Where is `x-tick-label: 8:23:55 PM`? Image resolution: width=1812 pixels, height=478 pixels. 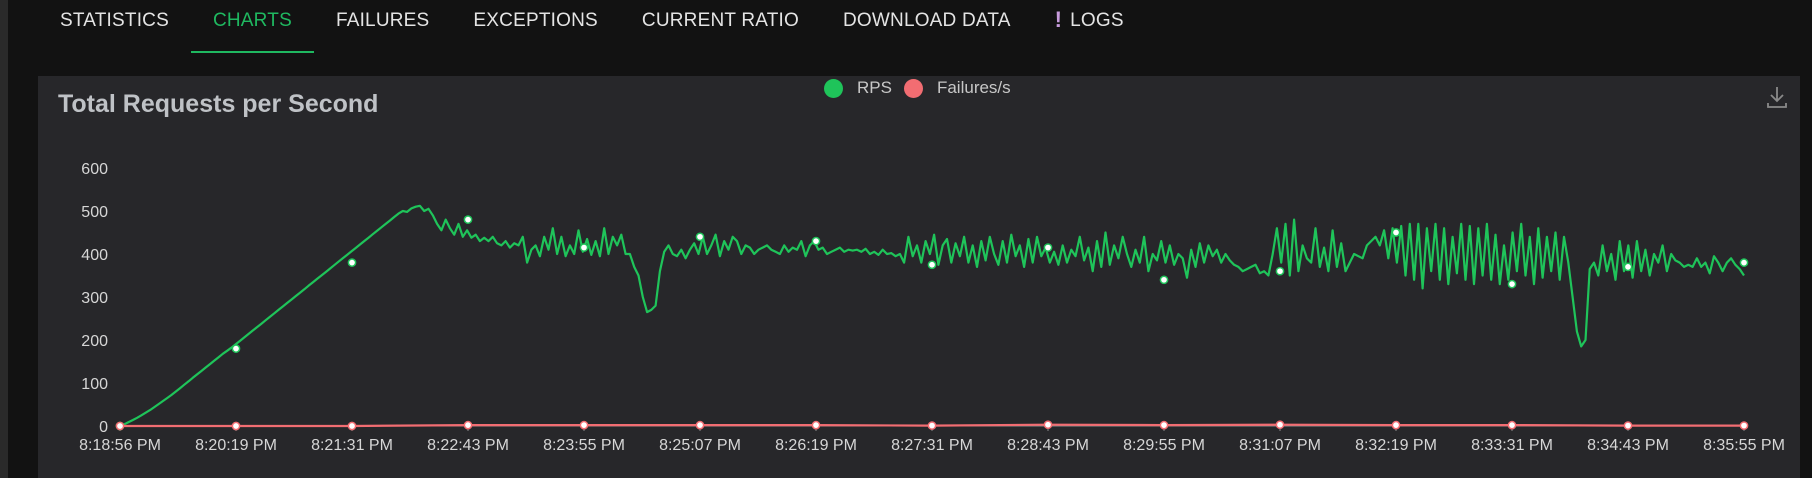 x-tick-label: 8:23:55 PM is located at coordinates (584, 445).